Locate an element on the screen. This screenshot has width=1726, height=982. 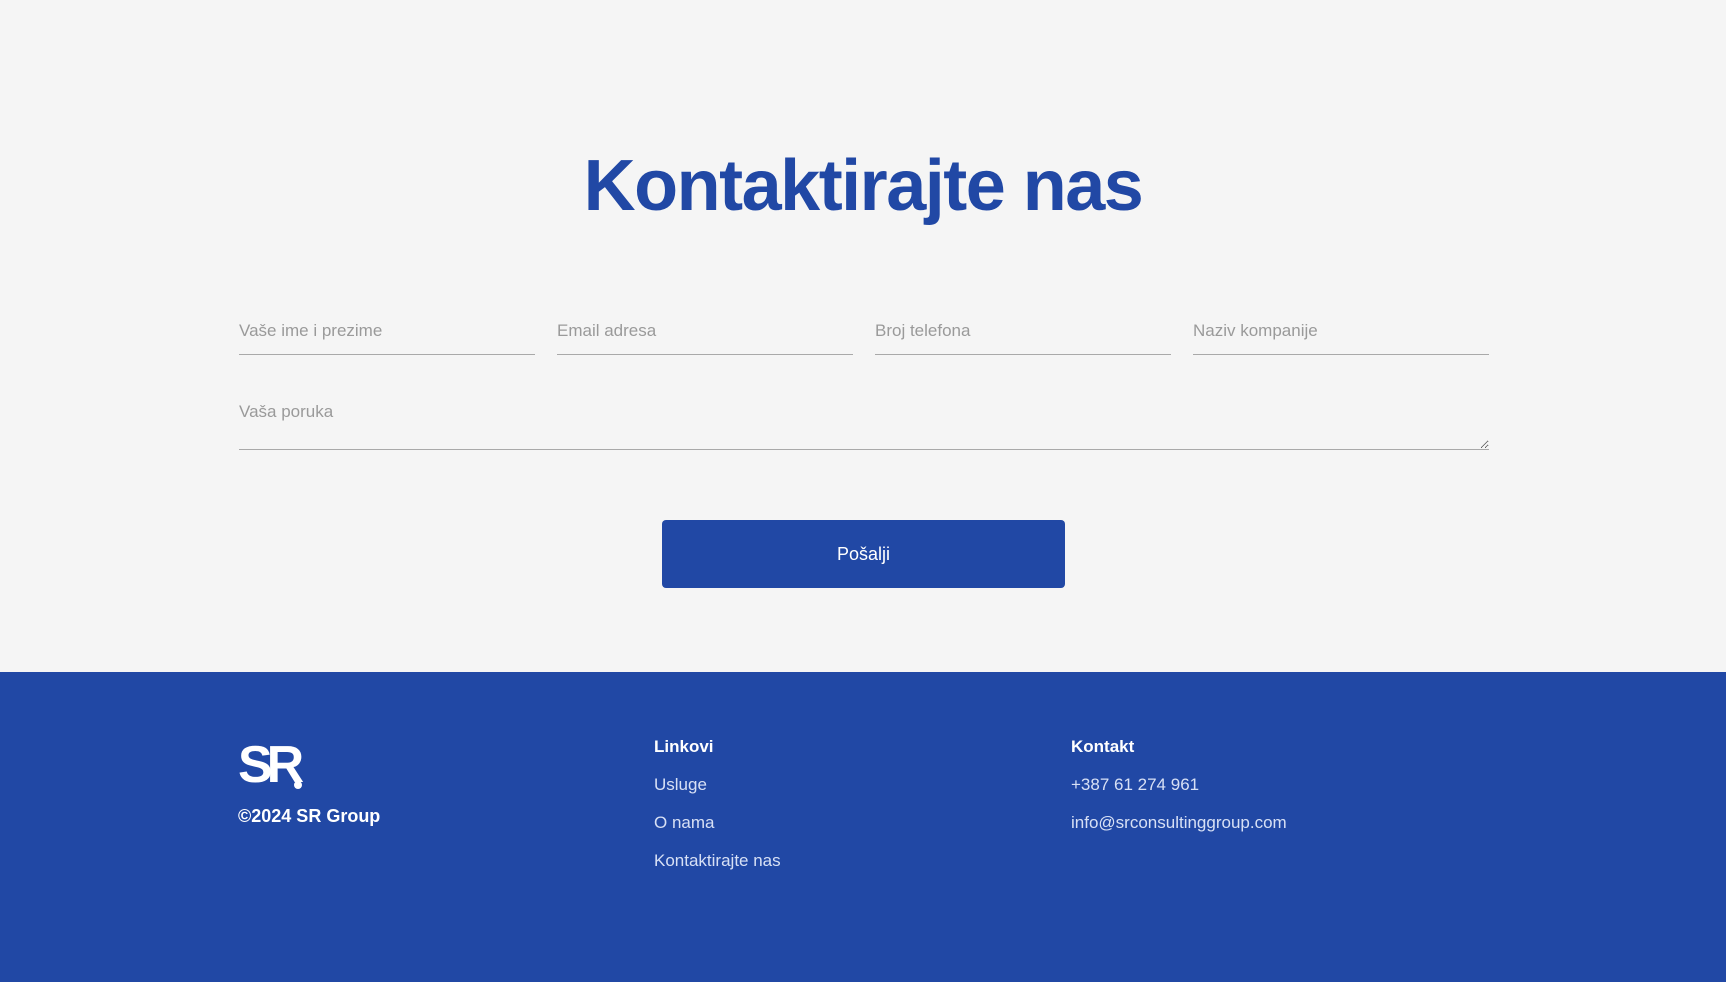
logo-text: SR is located at coordinates (271, 763).